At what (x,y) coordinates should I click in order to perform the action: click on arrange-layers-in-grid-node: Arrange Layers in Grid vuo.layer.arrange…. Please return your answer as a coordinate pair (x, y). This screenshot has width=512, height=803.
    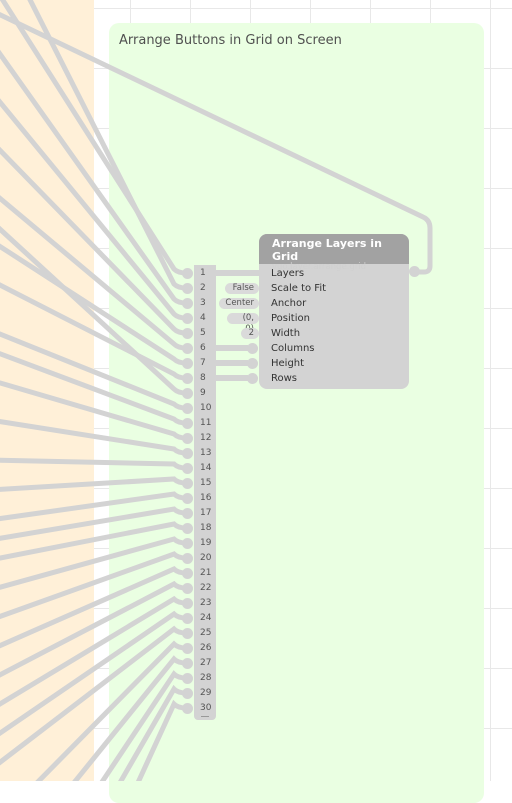
    Looking at the image, I should click on (334, 311).